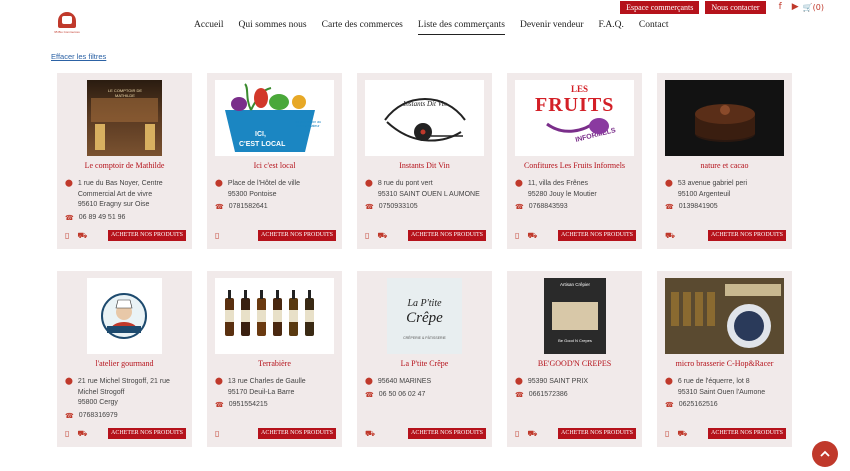  I want to click on address-line: 21 rue Michel Strogoff, 21 rue, so click(123, 381).